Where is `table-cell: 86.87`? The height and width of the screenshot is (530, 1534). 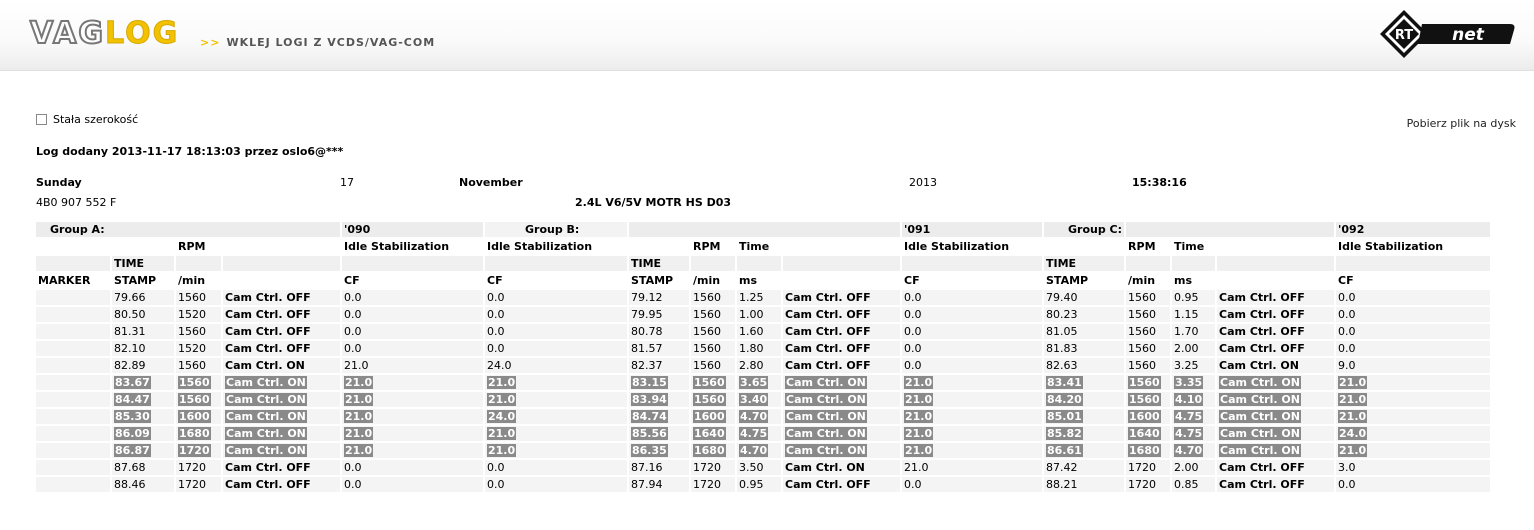 table-cell: 86.87 is located at coordinates (143, 450).